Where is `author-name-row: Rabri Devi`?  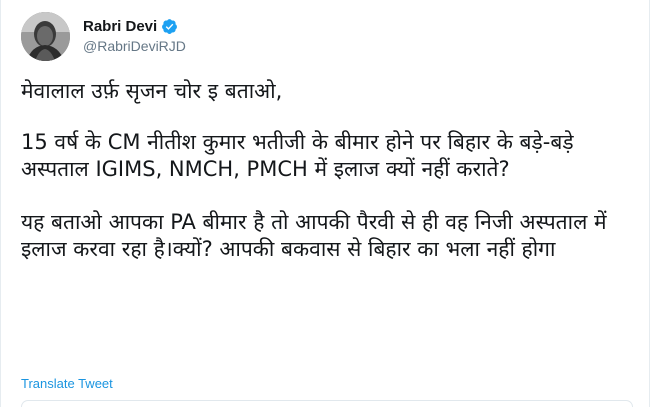 author-name-row: Rabri Devi is located at coordinates (130, 26).